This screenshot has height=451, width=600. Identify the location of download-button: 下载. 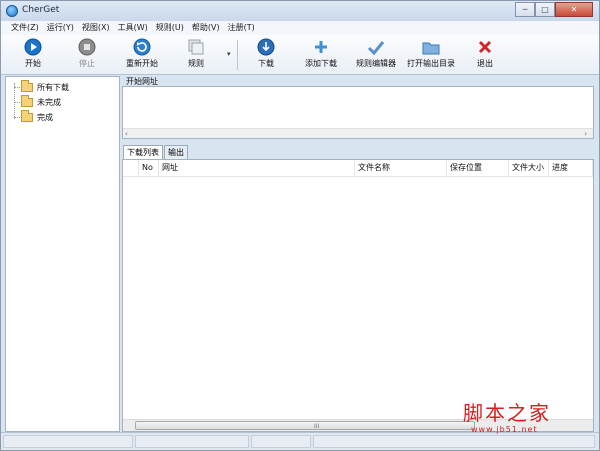
(266, 55).